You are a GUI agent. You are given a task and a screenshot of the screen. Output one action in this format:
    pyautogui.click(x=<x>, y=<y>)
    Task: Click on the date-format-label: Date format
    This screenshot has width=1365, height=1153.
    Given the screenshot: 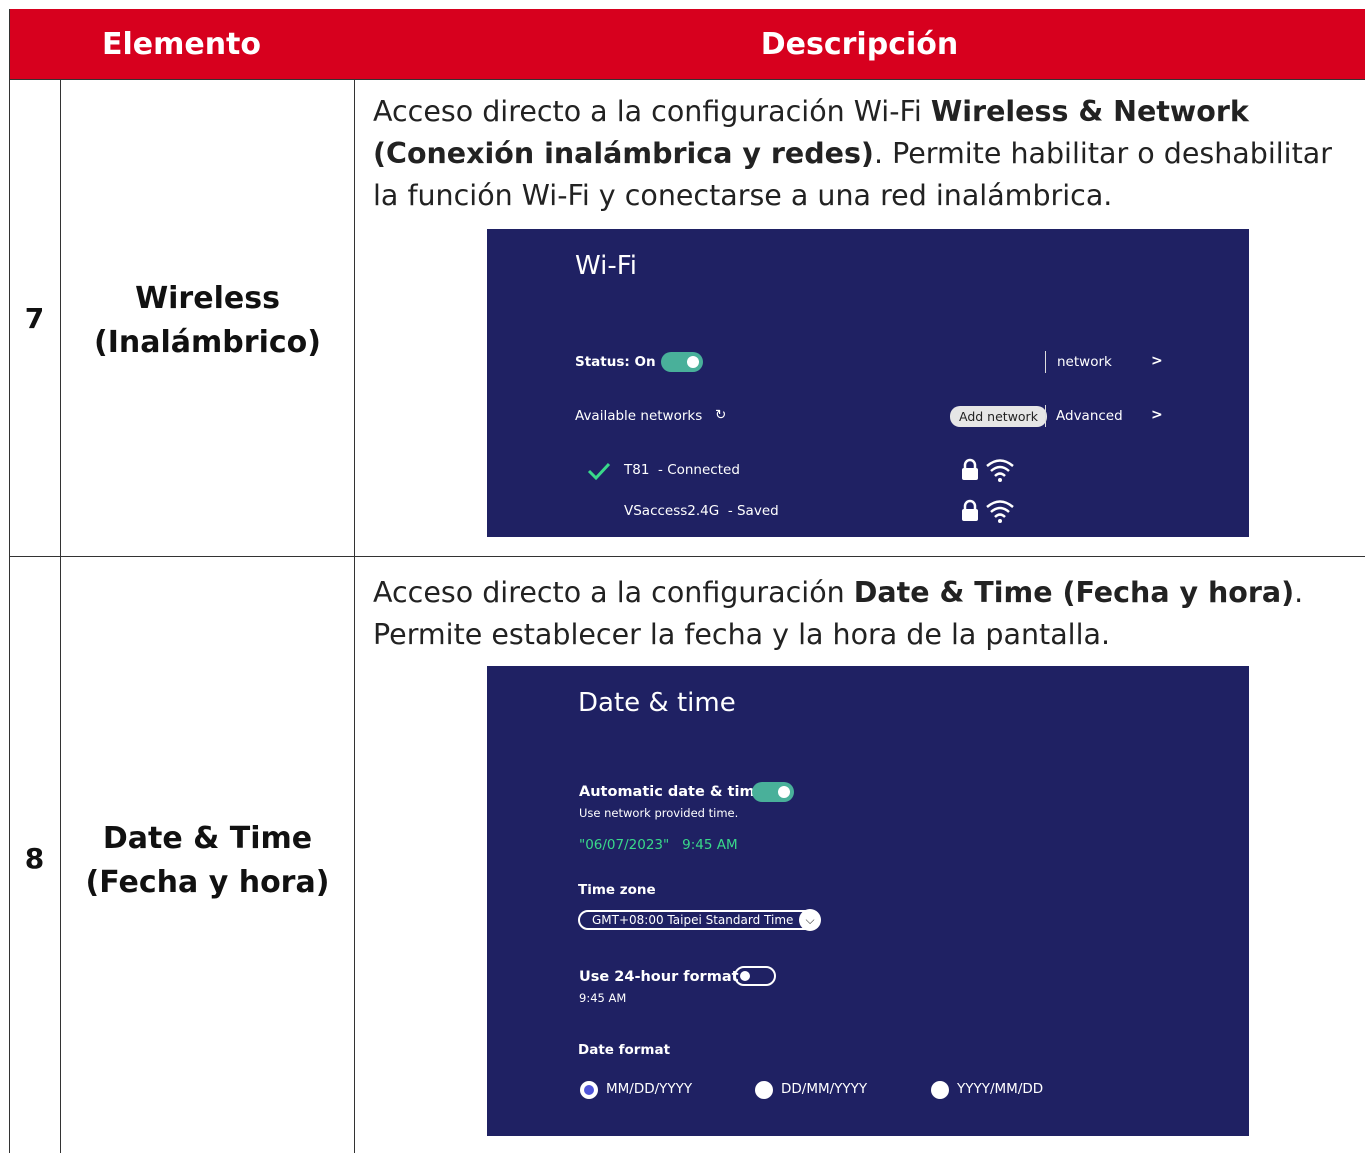 What is the action you would take?
    pyautogui.click(x=624, y=1050)
    